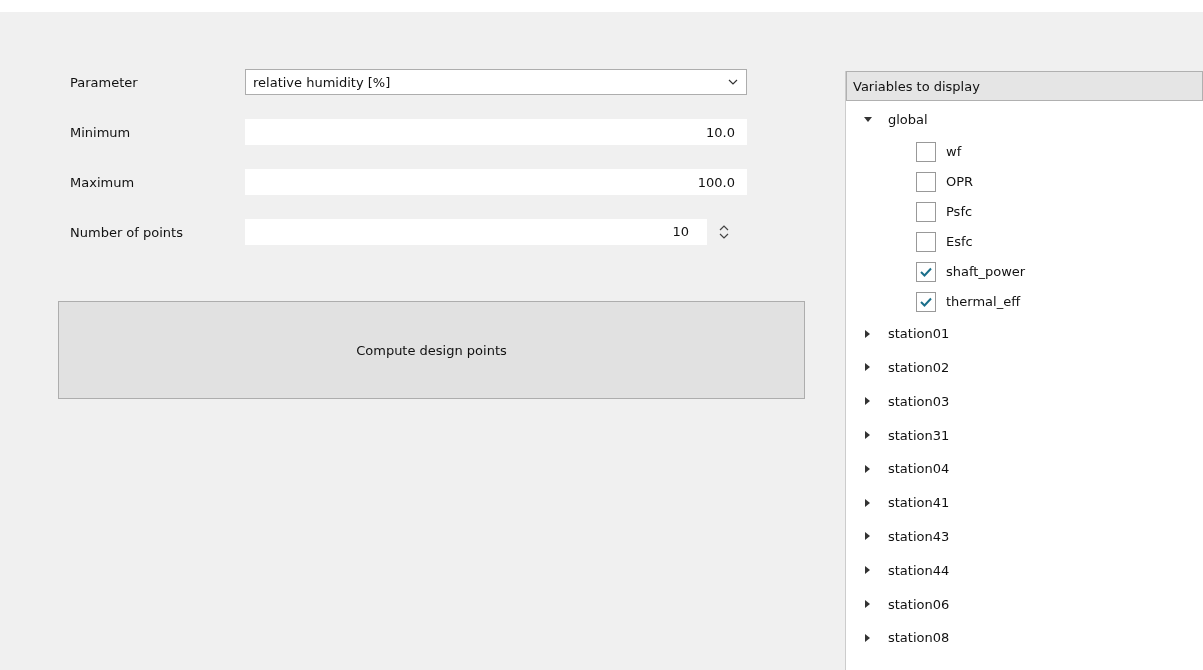 The width and height of the screenshot is (1203, 670). What do you see at coordinates (496, 182) in the screenshot?
I see `number-field: 100.0` at bounding box center [496, 182].